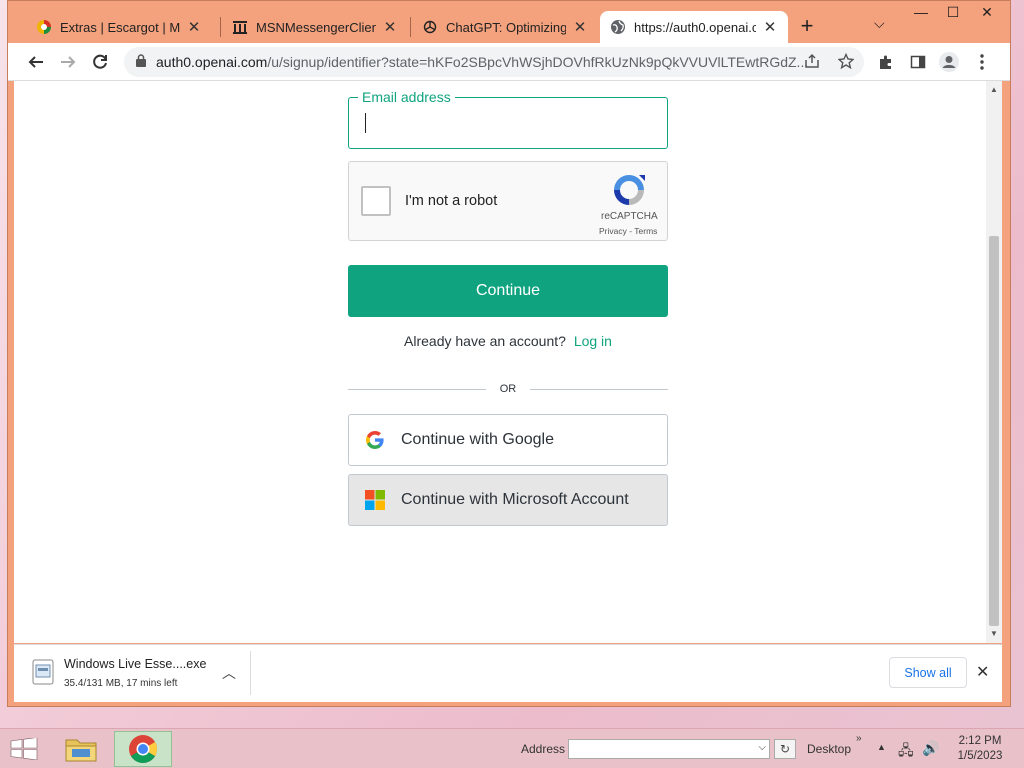 Image resolution: width=1024 pixels, height=768 pixels. Describe the element at coordinates (987, 13) in the screenshot. I see `close-window-button: ✕` at that location.